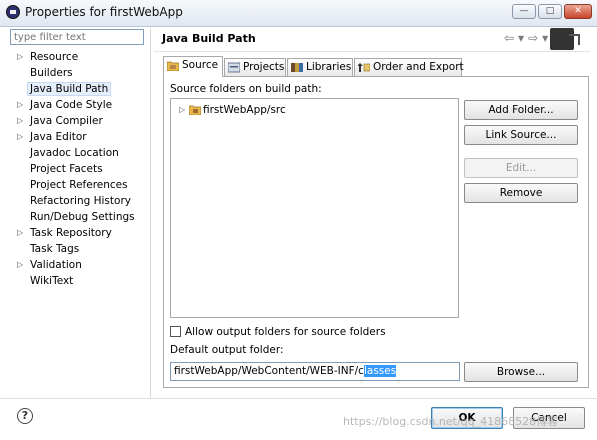 The image size is (597, 440). What do you see at coordinates (528, 38) in the screenshot?
I see `back-forward-icon: ⇦▾⇨▾` at bounding box center [528, 38].